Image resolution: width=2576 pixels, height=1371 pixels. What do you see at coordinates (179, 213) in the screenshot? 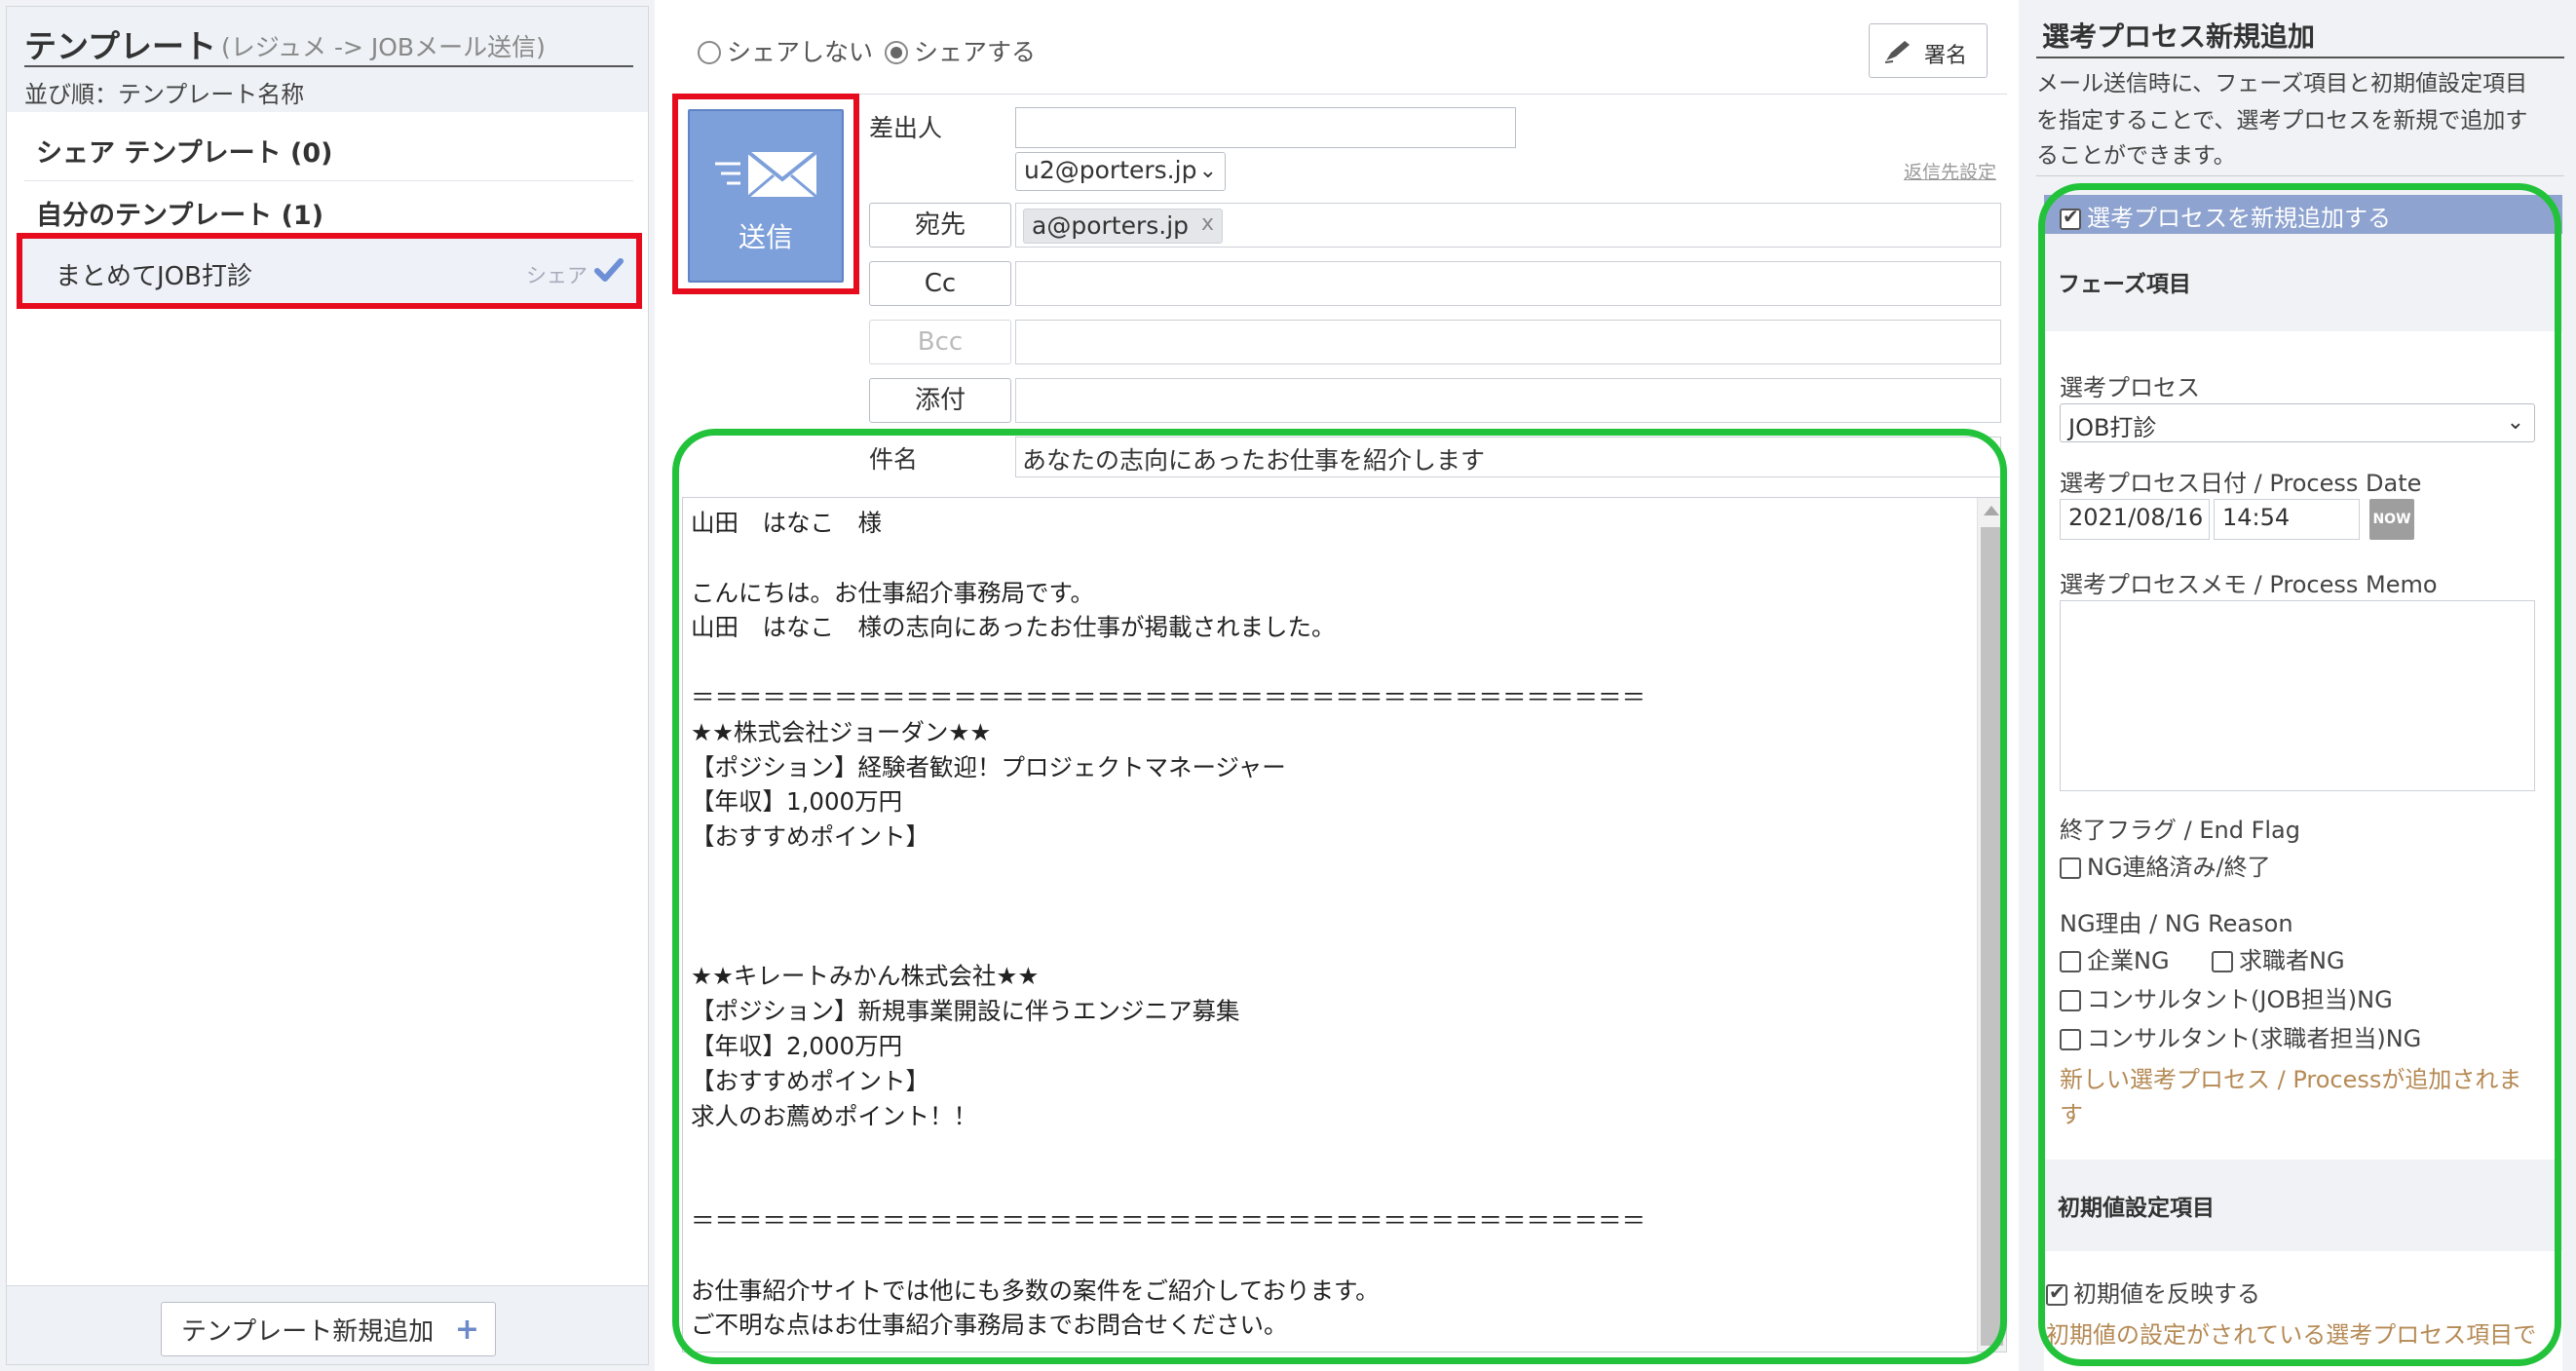
I see `my-templates-group: 自分のテンプレート (1)` at bounding box center [179, 213].